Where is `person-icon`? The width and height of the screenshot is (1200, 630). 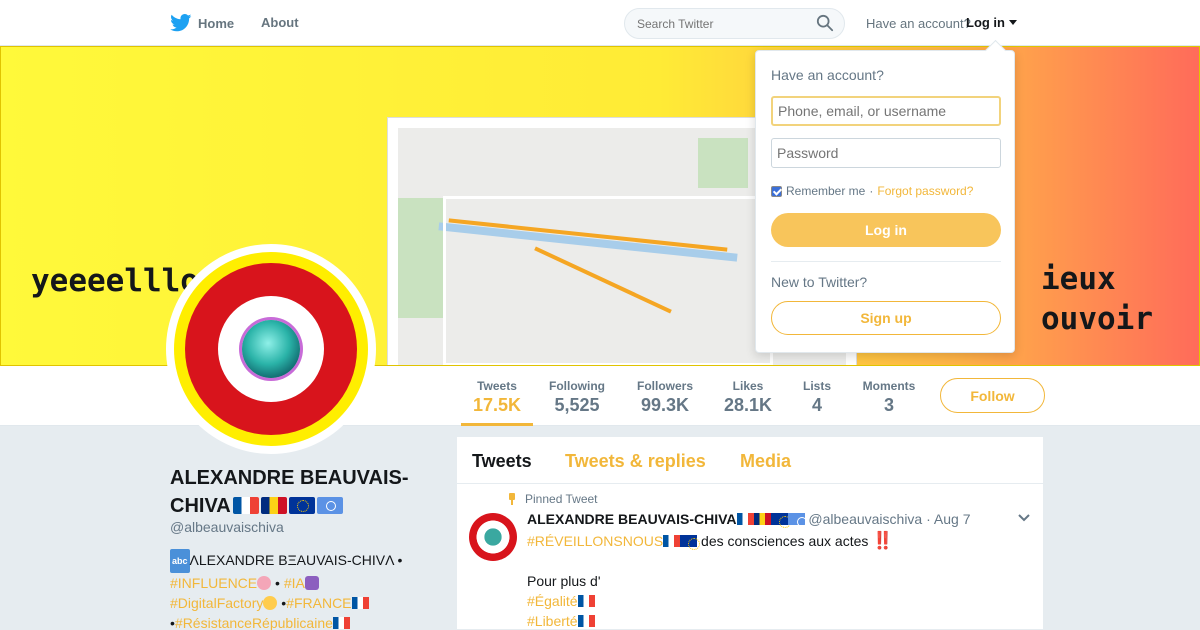 person-icon is located at coordinates (270, 603).